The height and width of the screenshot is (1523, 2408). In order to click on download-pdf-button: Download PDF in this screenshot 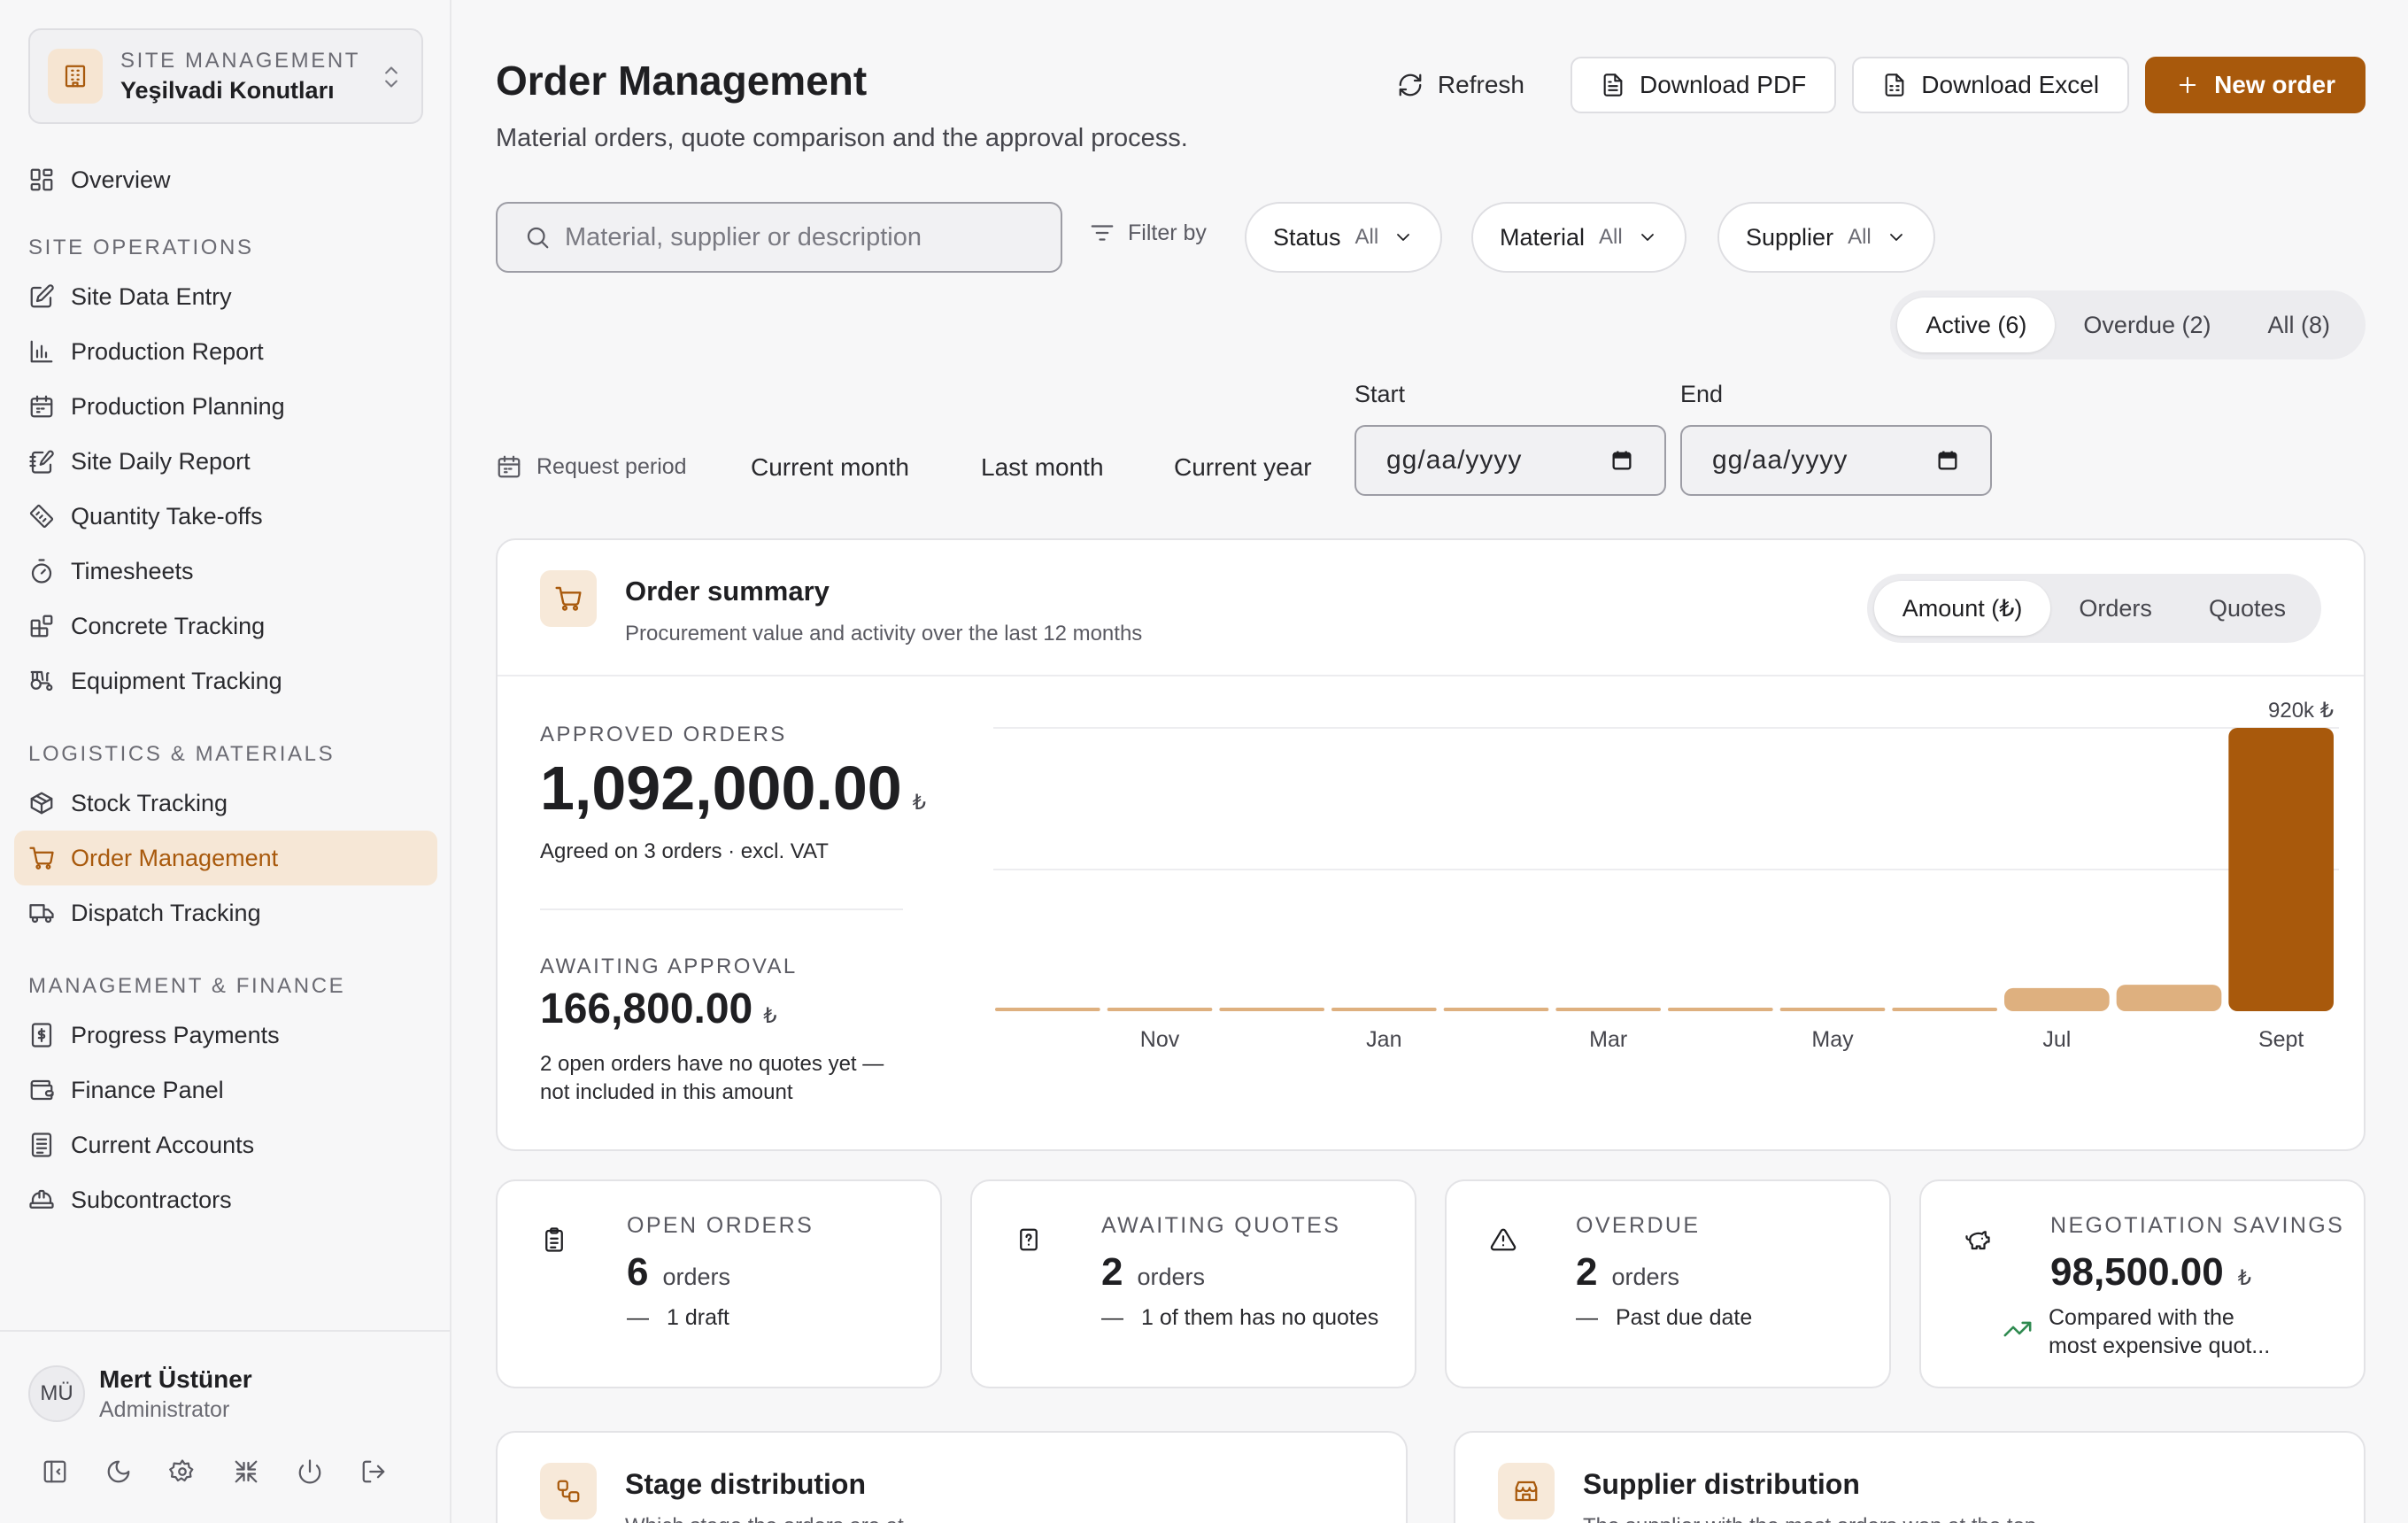, I will do `click(1703, 85)`.